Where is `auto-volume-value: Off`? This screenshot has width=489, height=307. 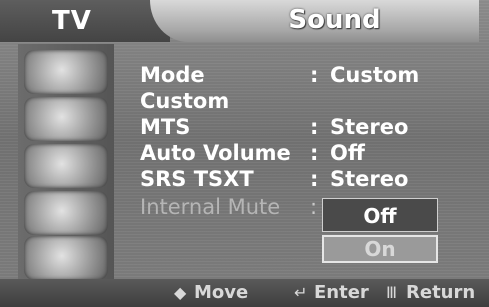
auto-volume-value: Off is located at coordinates (347, 153).